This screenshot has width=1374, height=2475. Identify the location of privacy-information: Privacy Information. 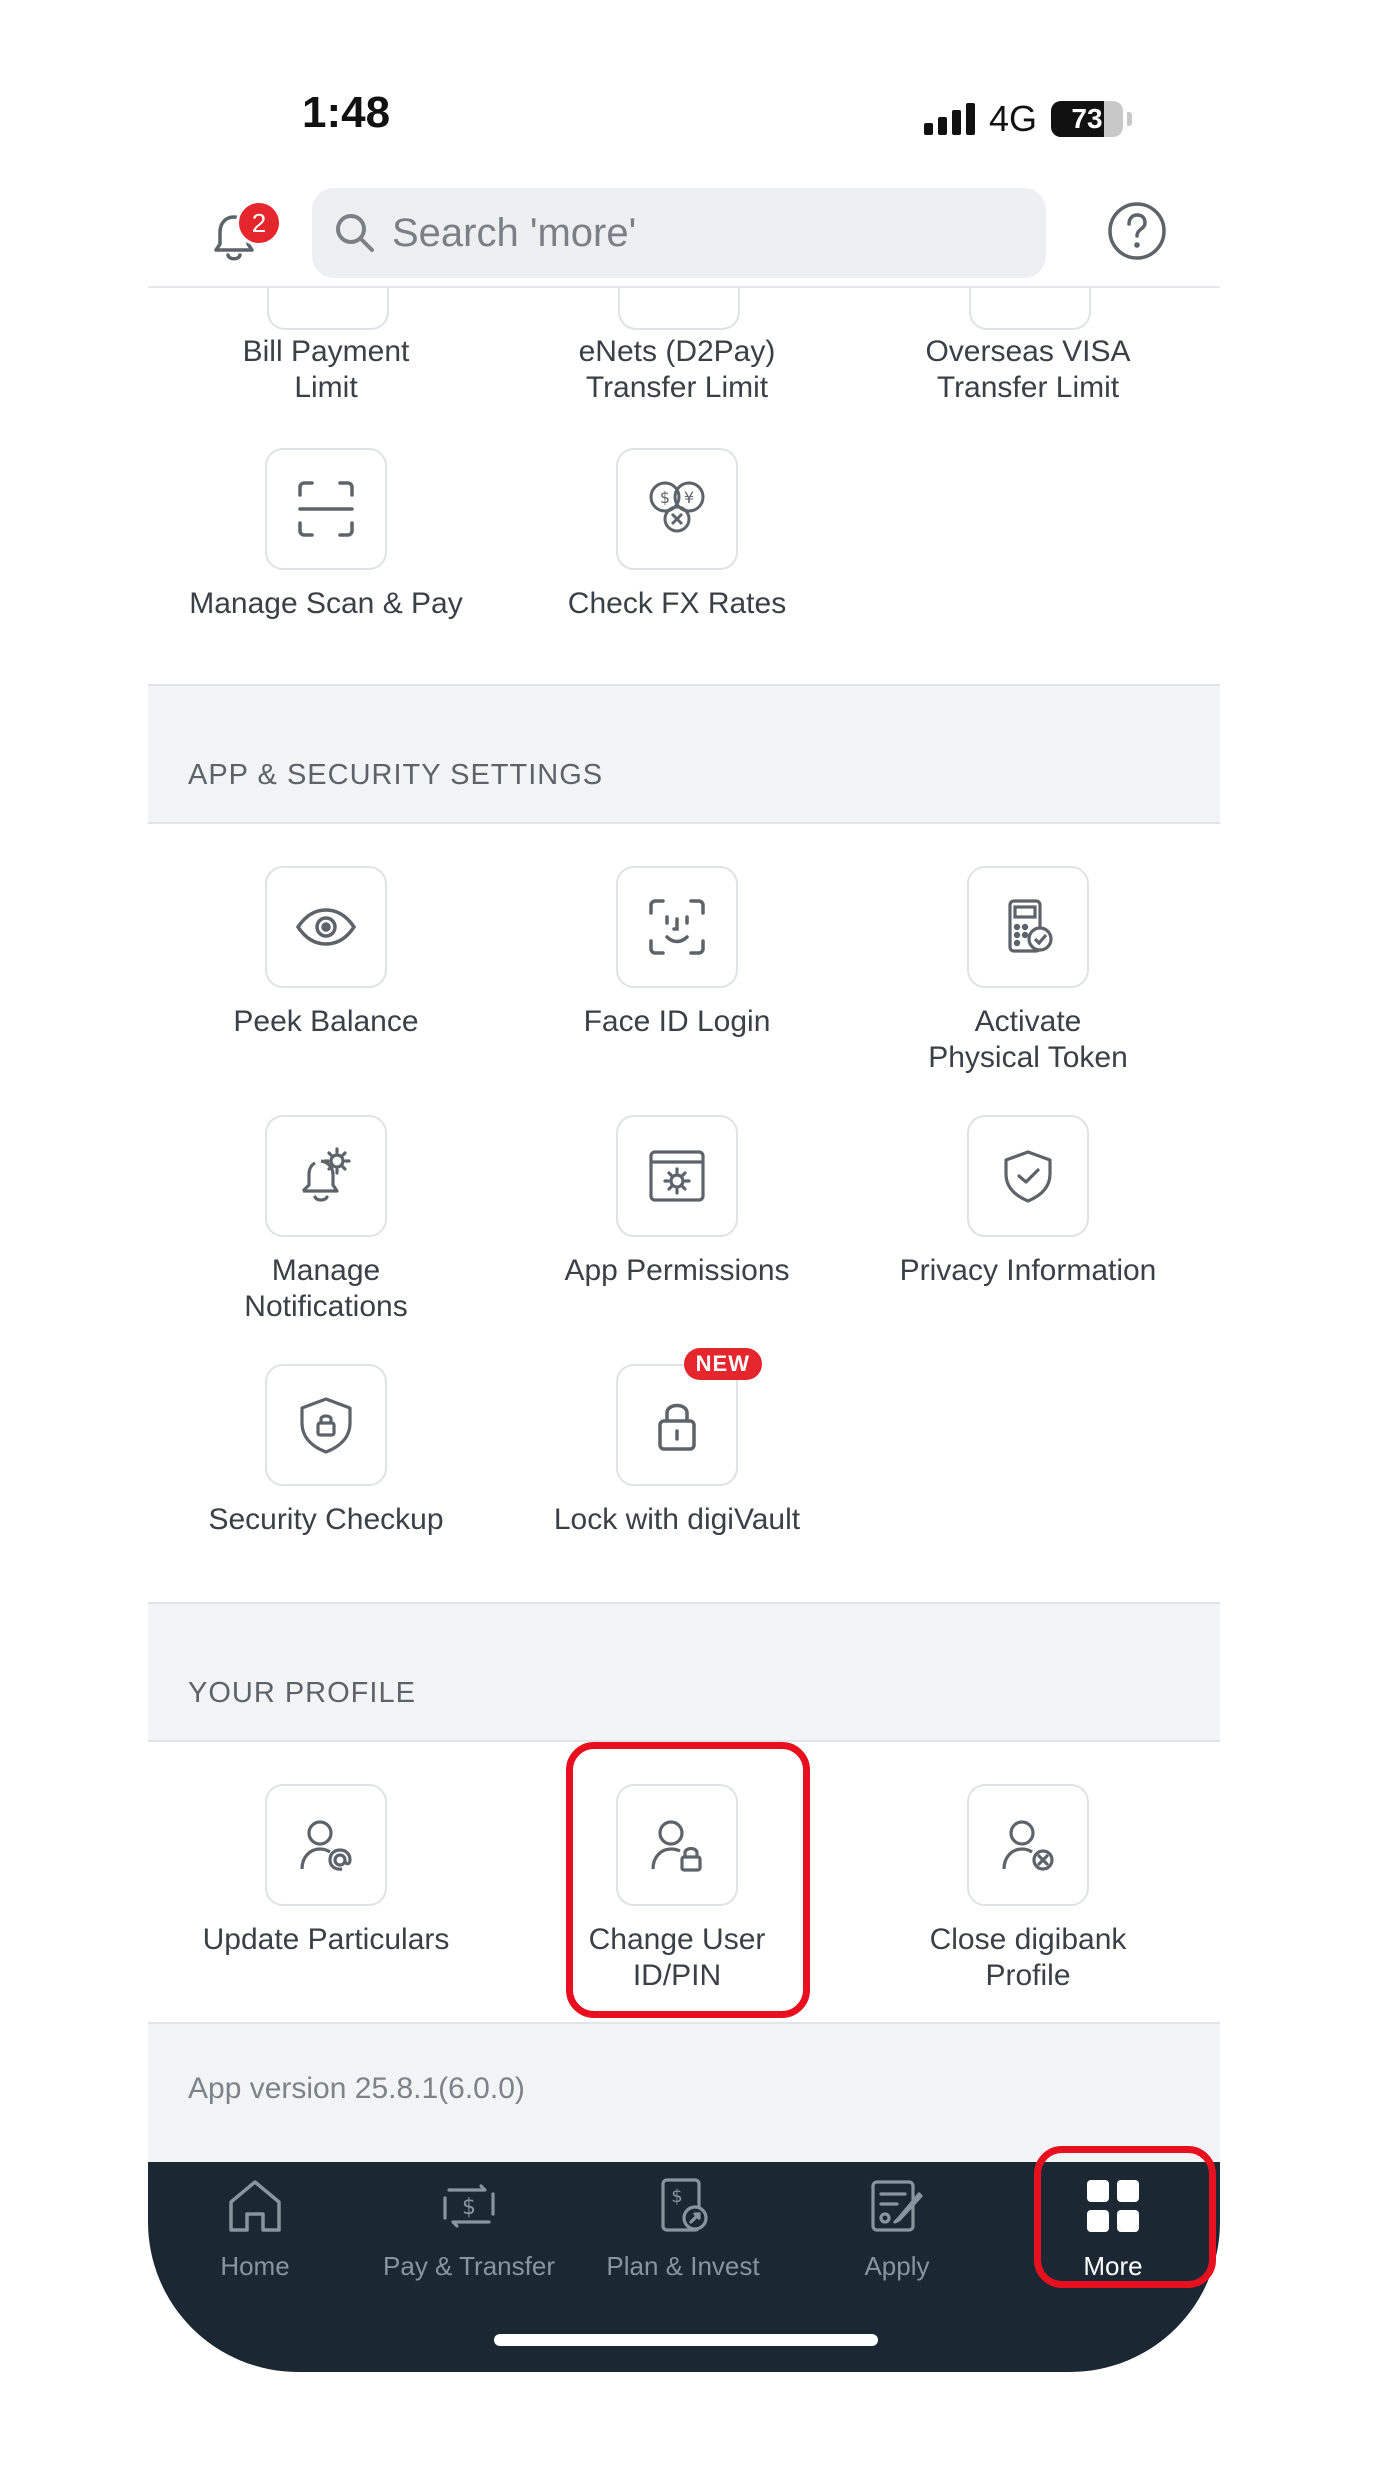
(1028, 1202).